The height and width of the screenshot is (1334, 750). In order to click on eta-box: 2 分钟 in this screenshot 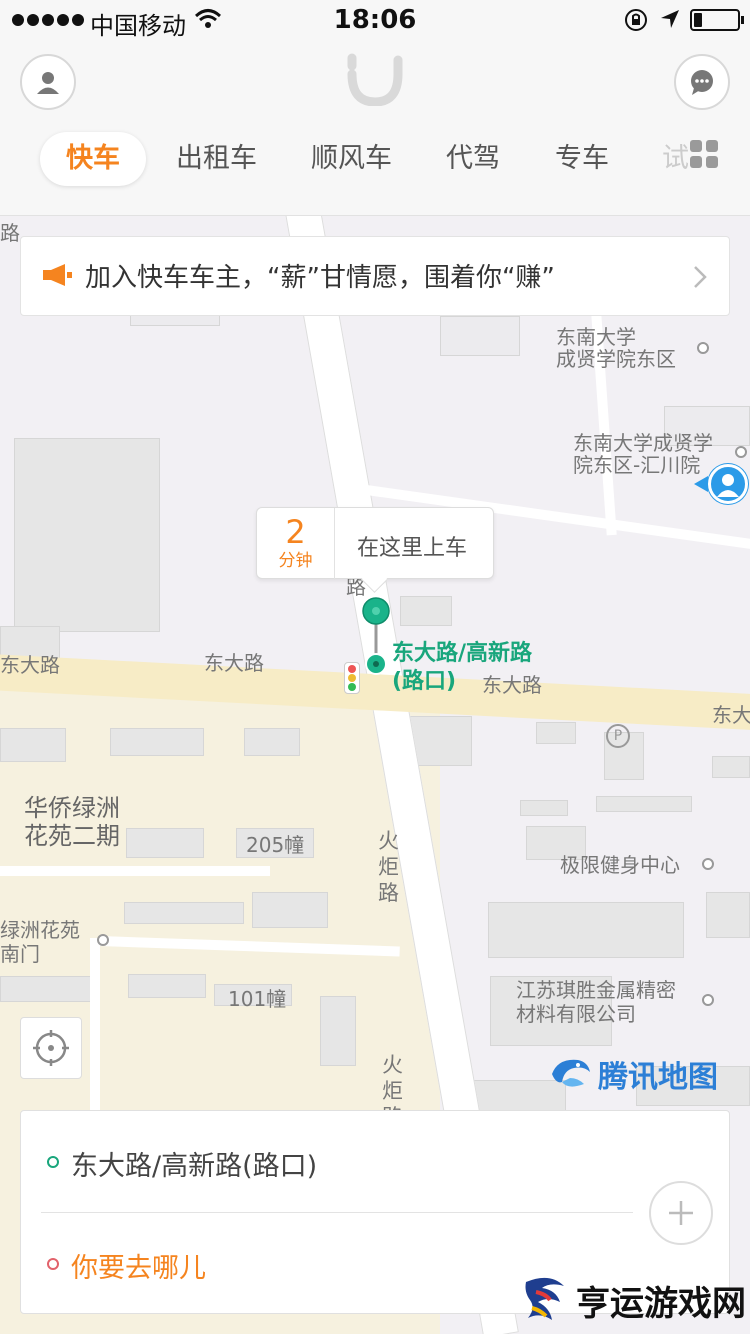, I will do `click(296, 544)`.